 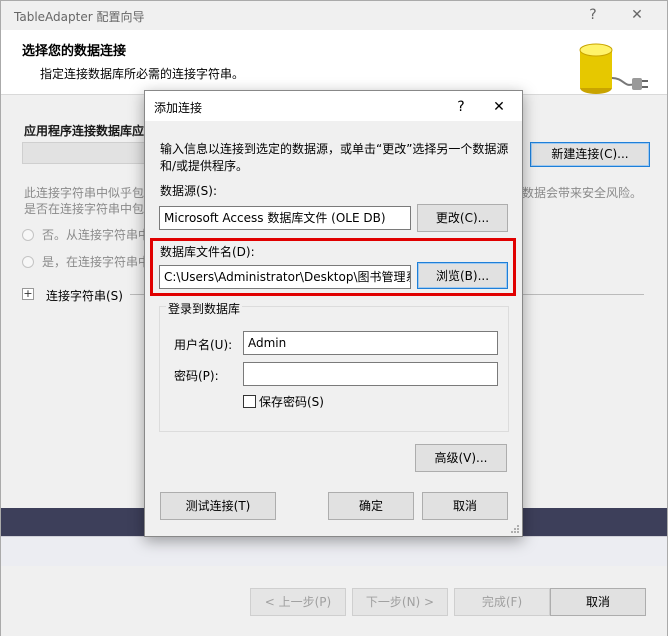 I want to click on radio-include-sensitive: 是，在连接字符串中包, so click(x=84, y=261).